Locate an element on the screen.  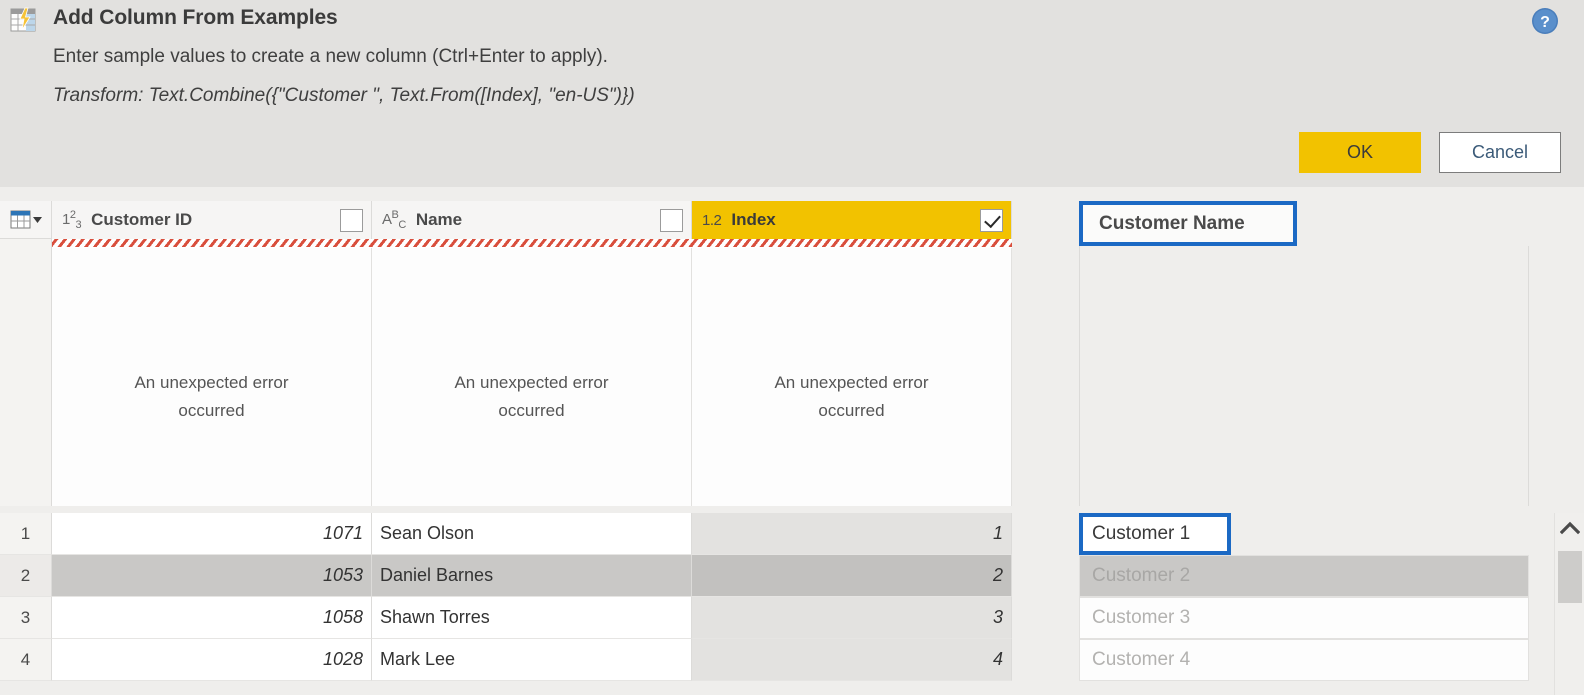
suggested-value: Customer 2 is located at coordinates (1304, 576).